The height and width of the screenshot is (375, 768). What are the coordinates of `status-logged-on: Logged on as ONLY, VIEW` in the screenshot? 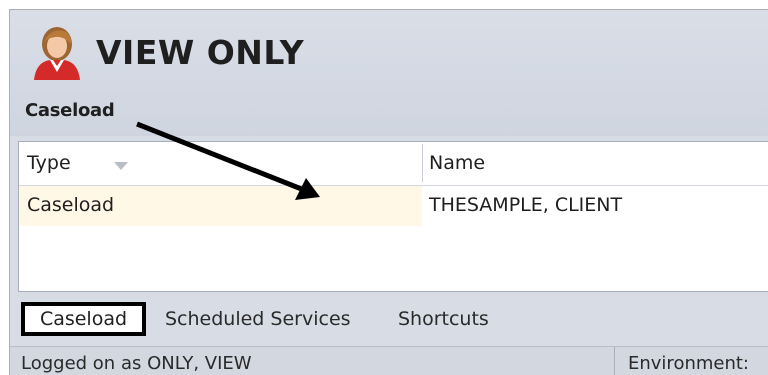 It's located at (136, 363).